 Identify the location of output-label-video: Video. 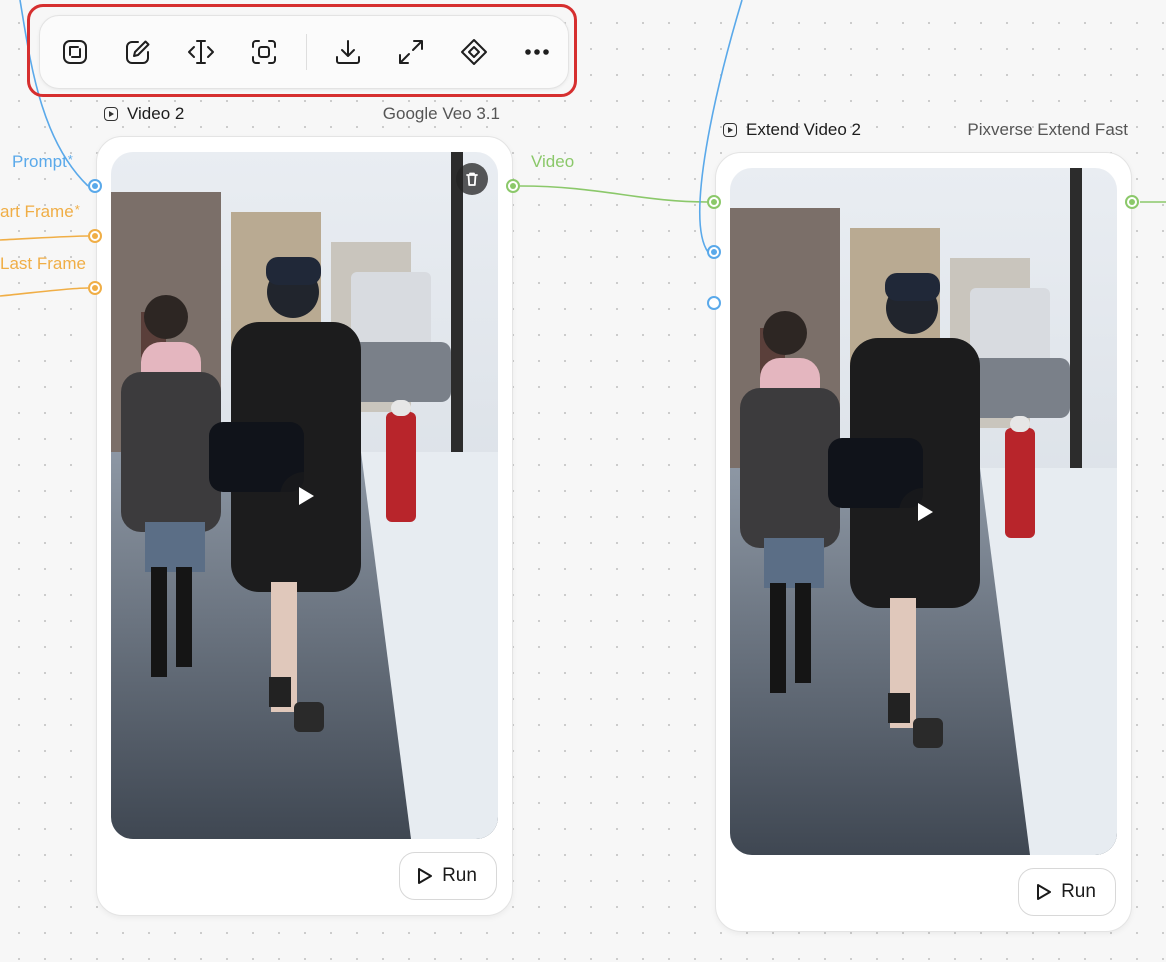
(553, 161).